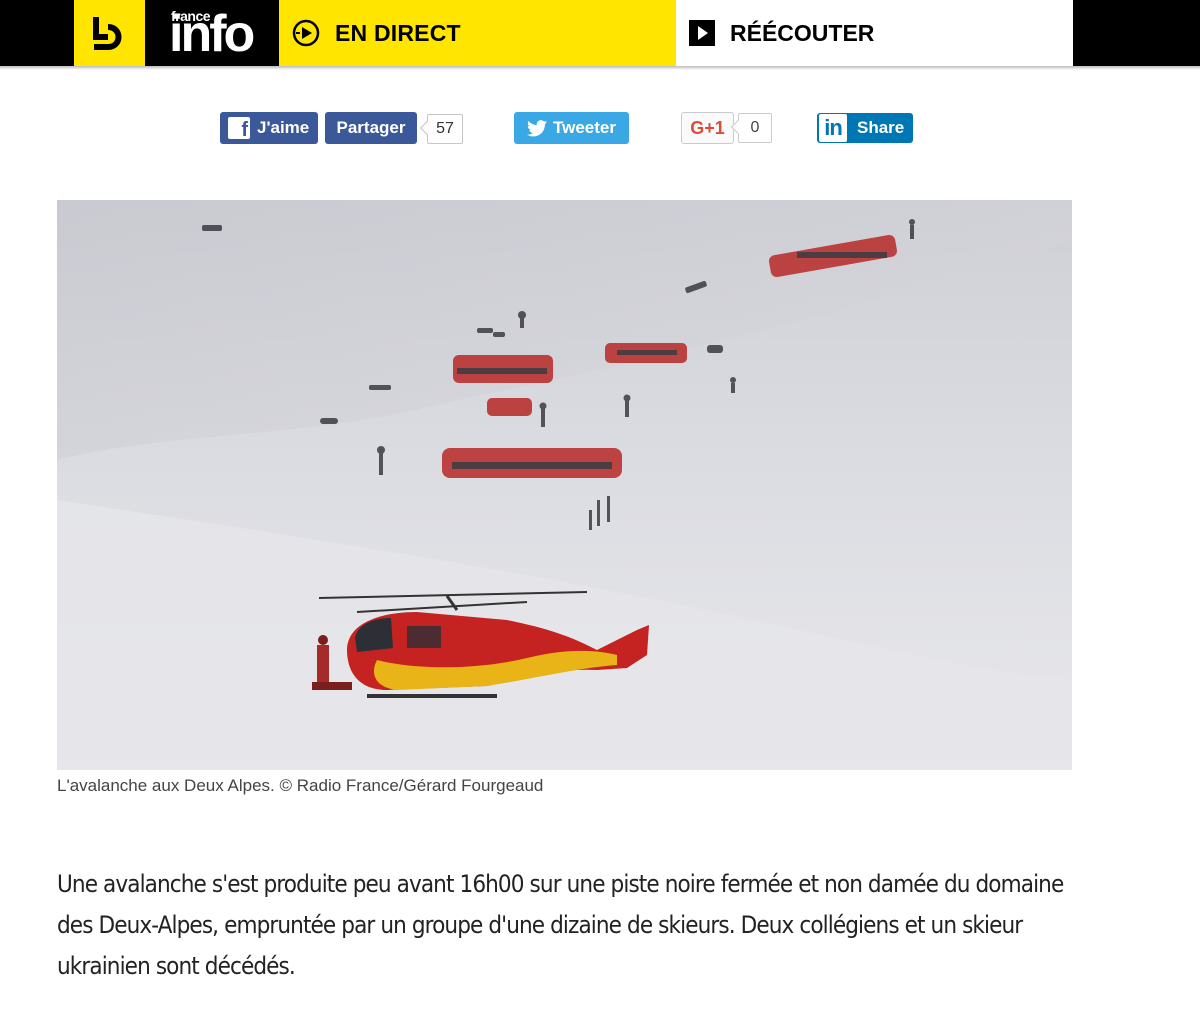 This screenshot has height=1025, width=1200. I want to click on facebook-like-label: J'aime, so click(283, 127).